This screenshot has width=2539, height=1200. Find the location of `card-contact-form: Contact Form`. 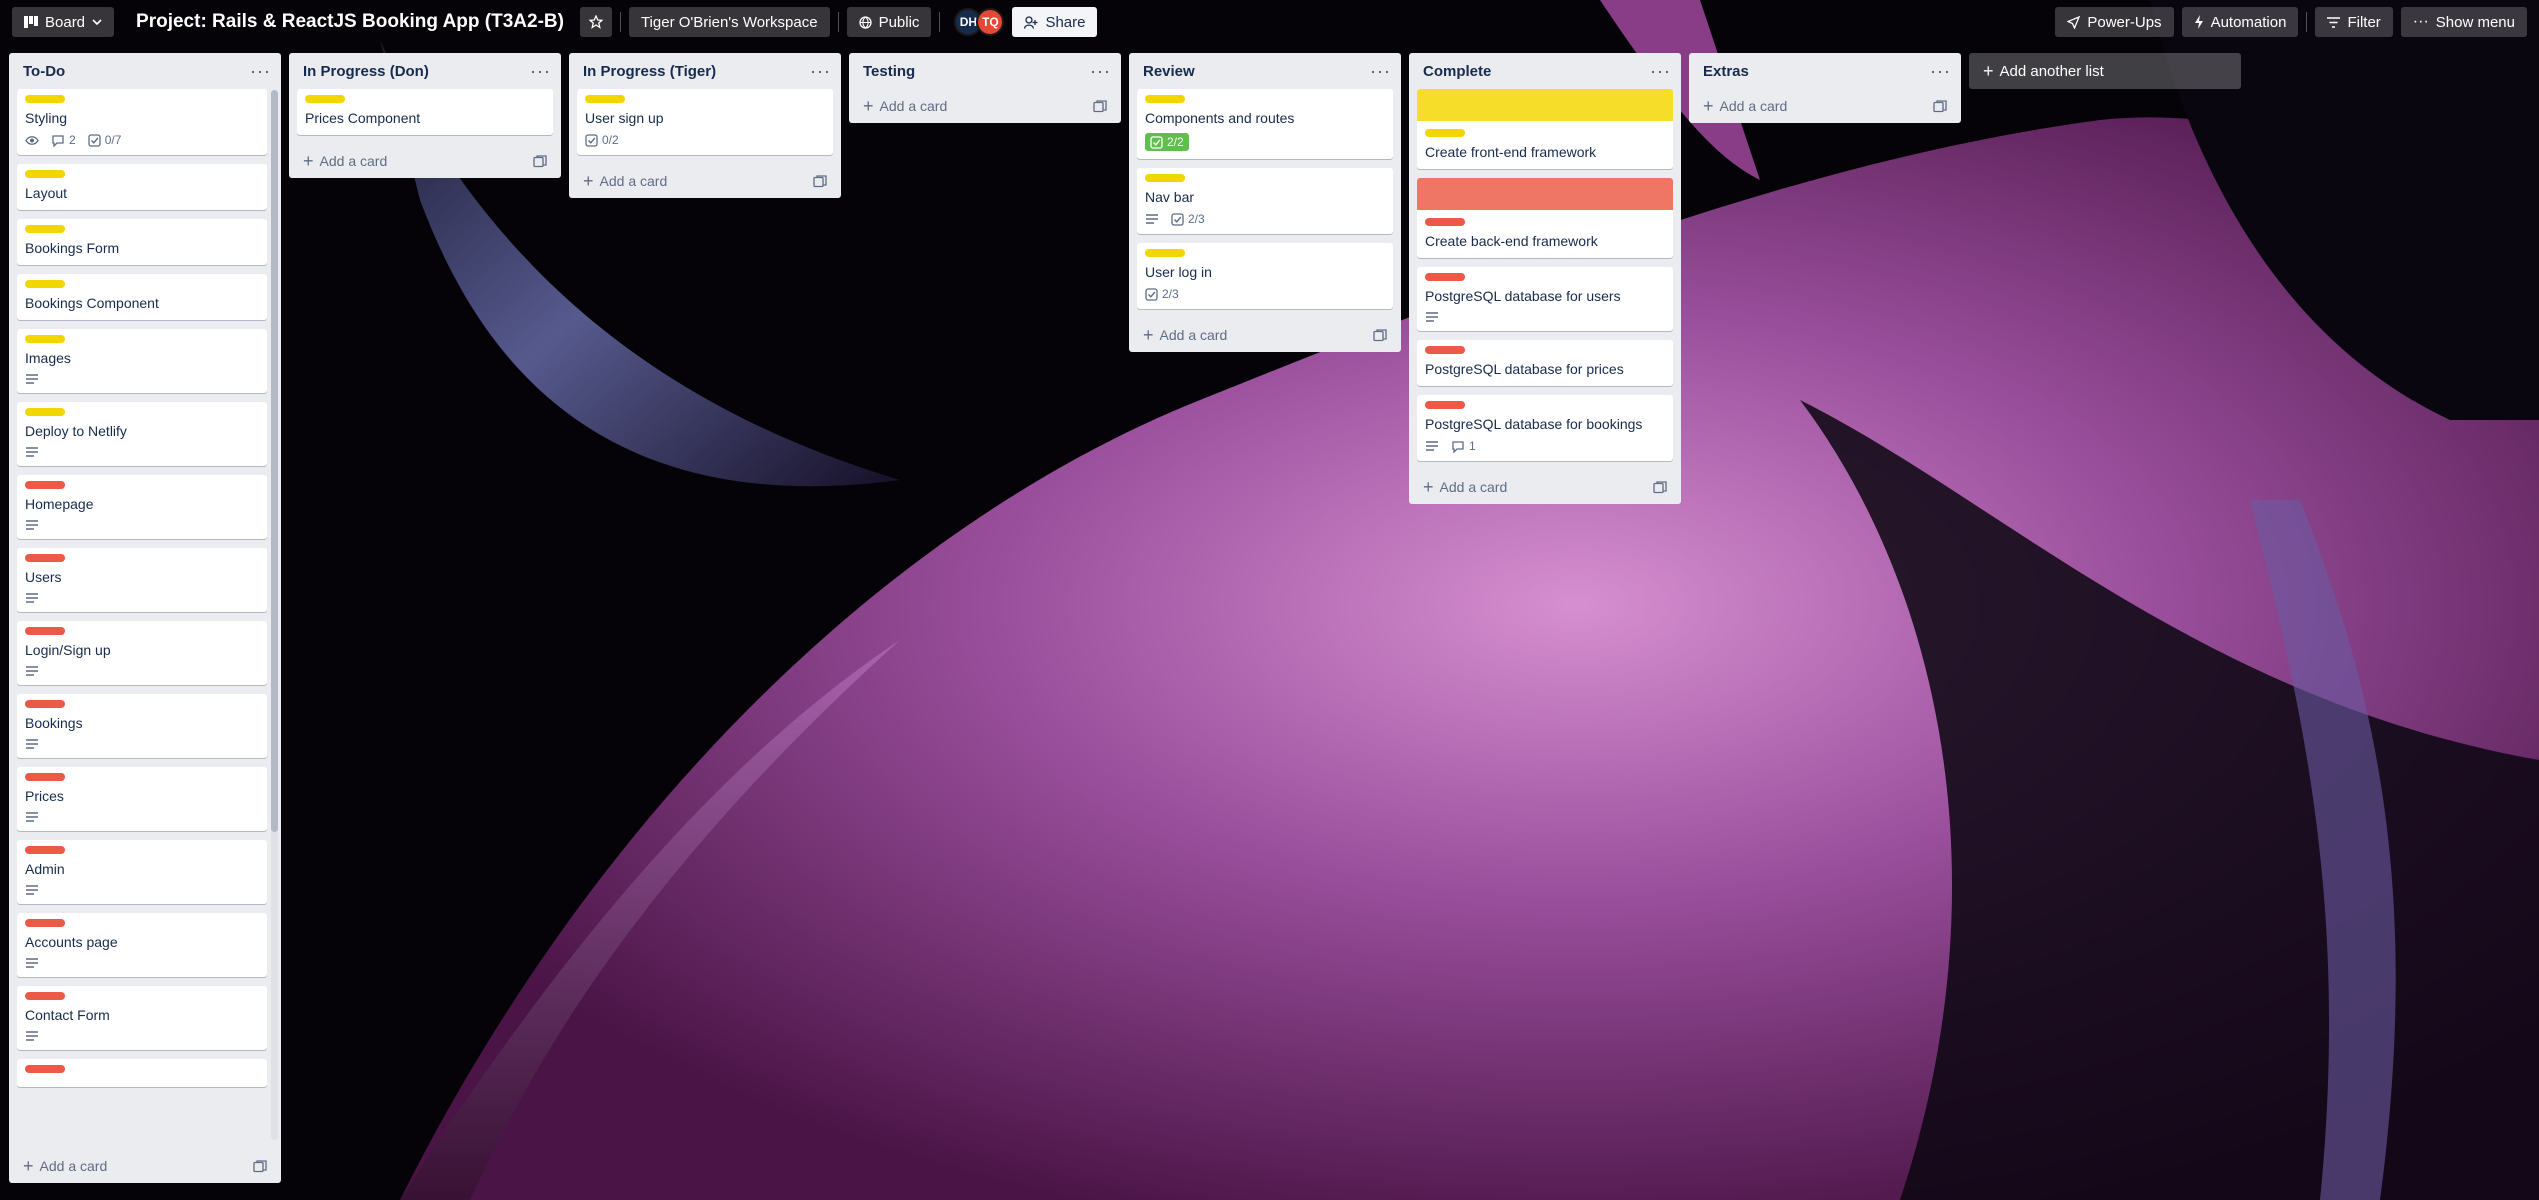

card-contact-form: Contact Form is located at coordinates (142, 1018).